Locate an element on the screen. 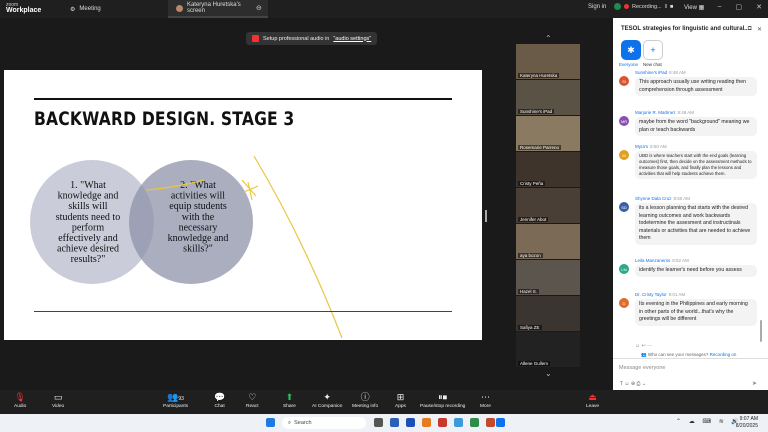  meeting-info-button: ⓘ Meeting info is located at coordinates (365, 400).